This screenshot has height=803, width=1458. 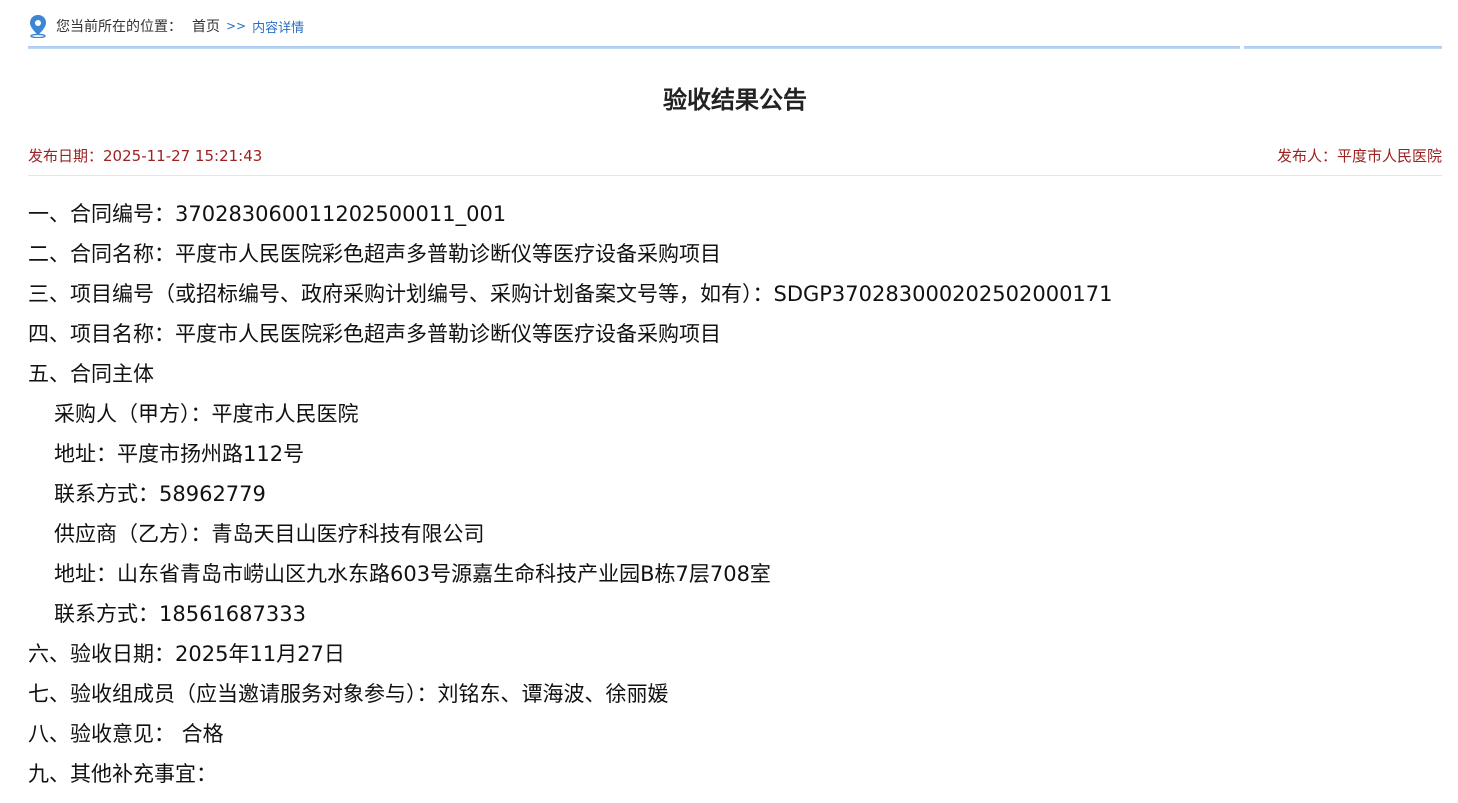 I want to click on contract-name: 二、合同名称：平度市人民医院彩色超声多普勒诊断仪等医疗设备采购项目, so click(x=374, y=254).